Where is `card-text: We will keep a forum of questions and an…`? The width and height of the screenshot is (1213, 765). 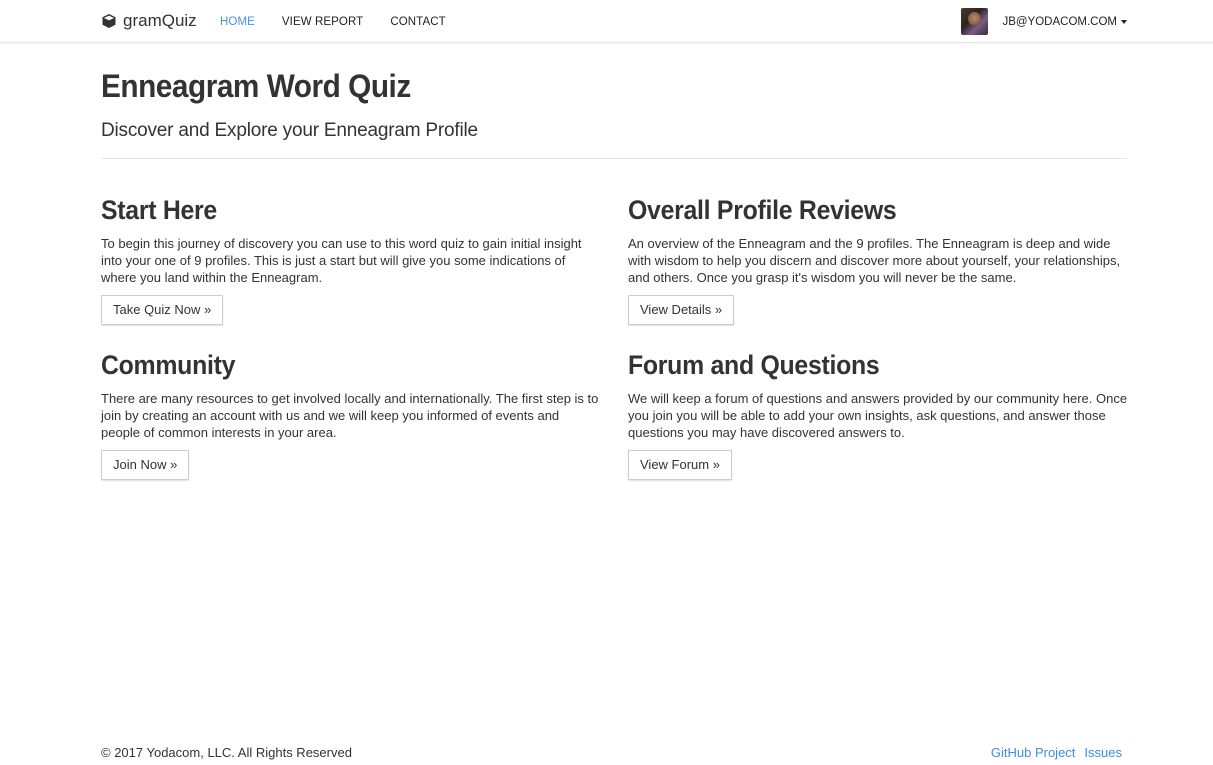
card-text: We will keep a forum of questions and an… is located at coordinates (878, 415).